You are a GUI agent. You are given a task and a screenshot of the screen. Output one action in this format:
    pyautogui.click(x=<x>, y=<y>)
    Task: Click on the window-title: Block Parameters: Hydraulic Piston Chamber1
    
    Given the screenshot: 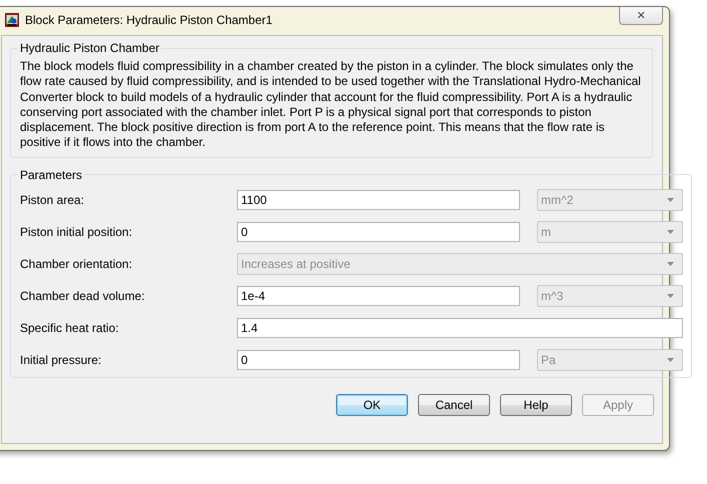 What is the action you would take?
    pyautogui.click(x=148, y=20)
    